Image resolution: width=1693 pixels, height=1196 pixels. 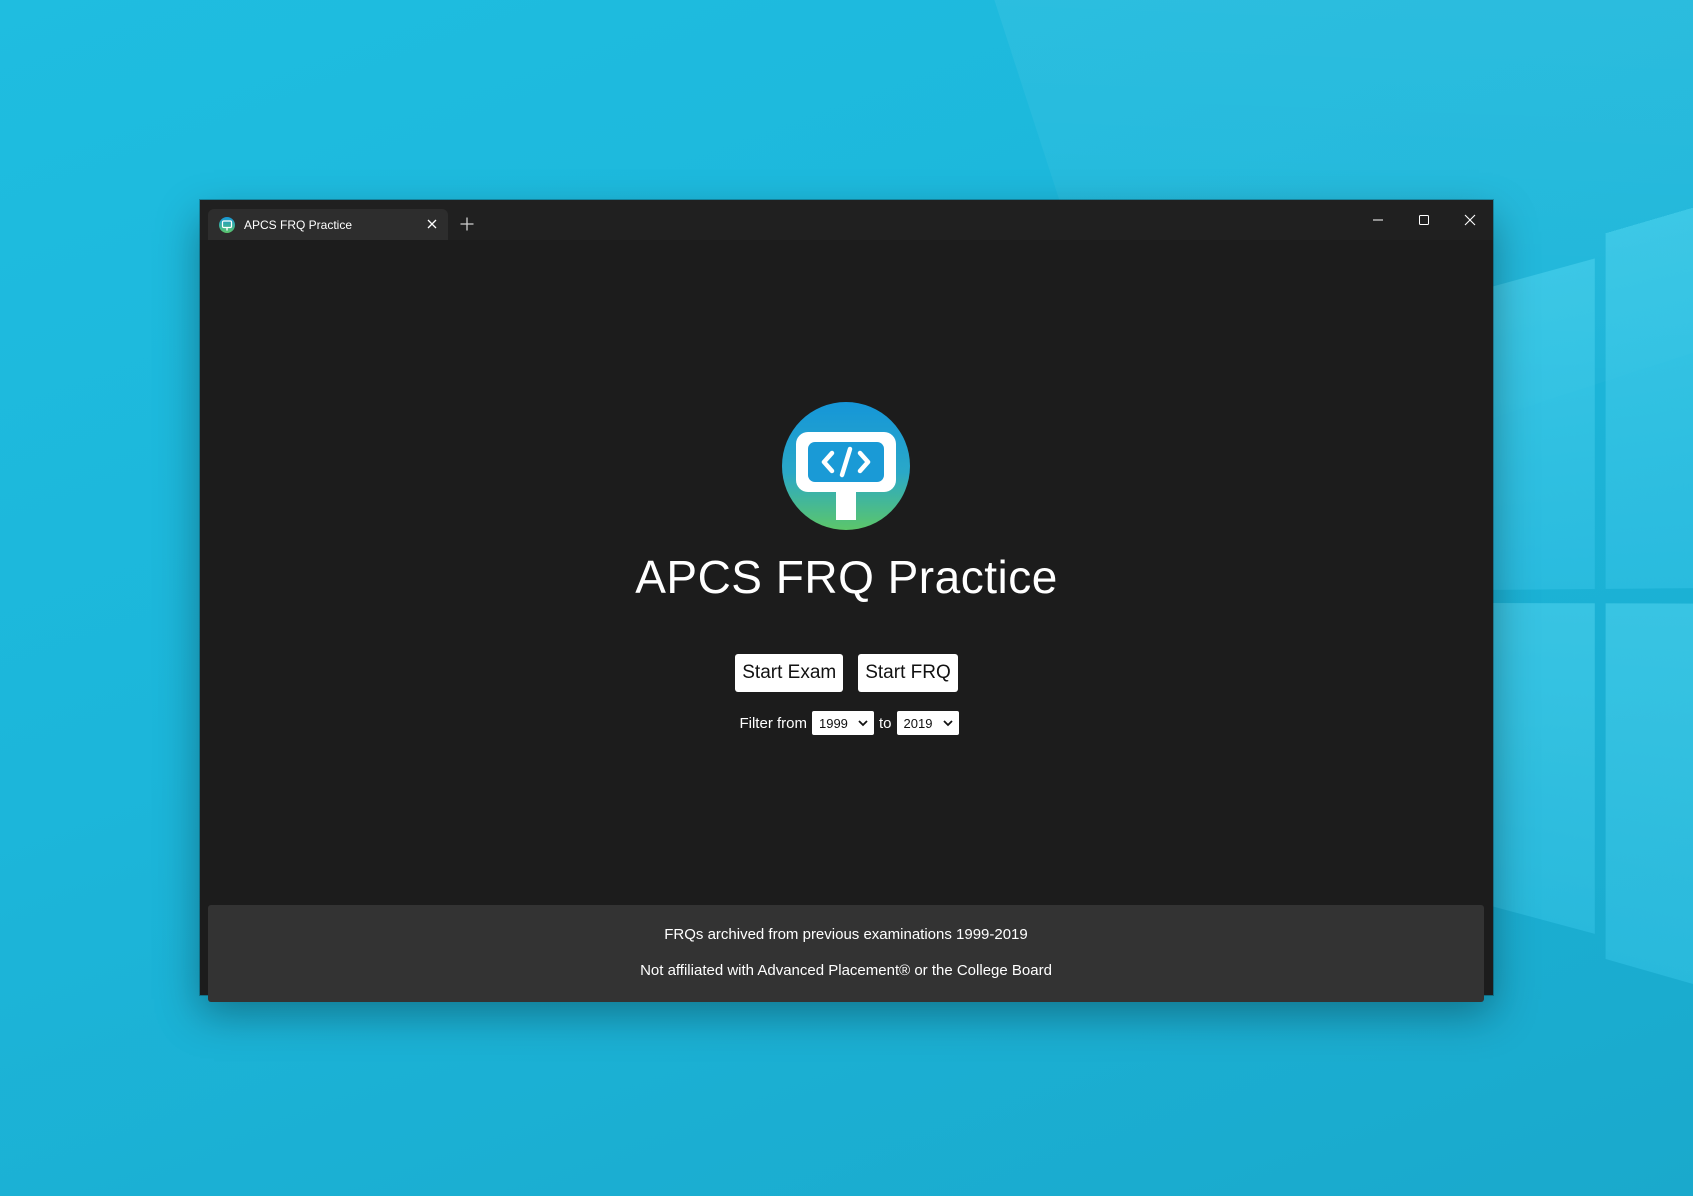 I want to click on tab-title: APCS FRQ Practice, so click(x=298, y=224).